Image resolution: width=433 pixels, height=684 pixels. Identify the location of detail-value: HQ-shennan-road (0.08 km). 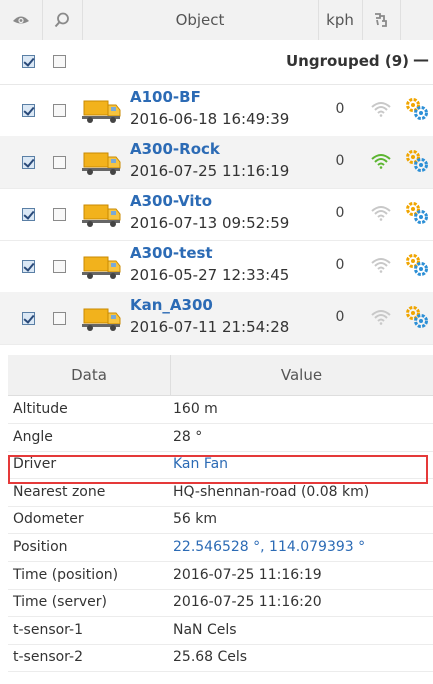
(271, 491).